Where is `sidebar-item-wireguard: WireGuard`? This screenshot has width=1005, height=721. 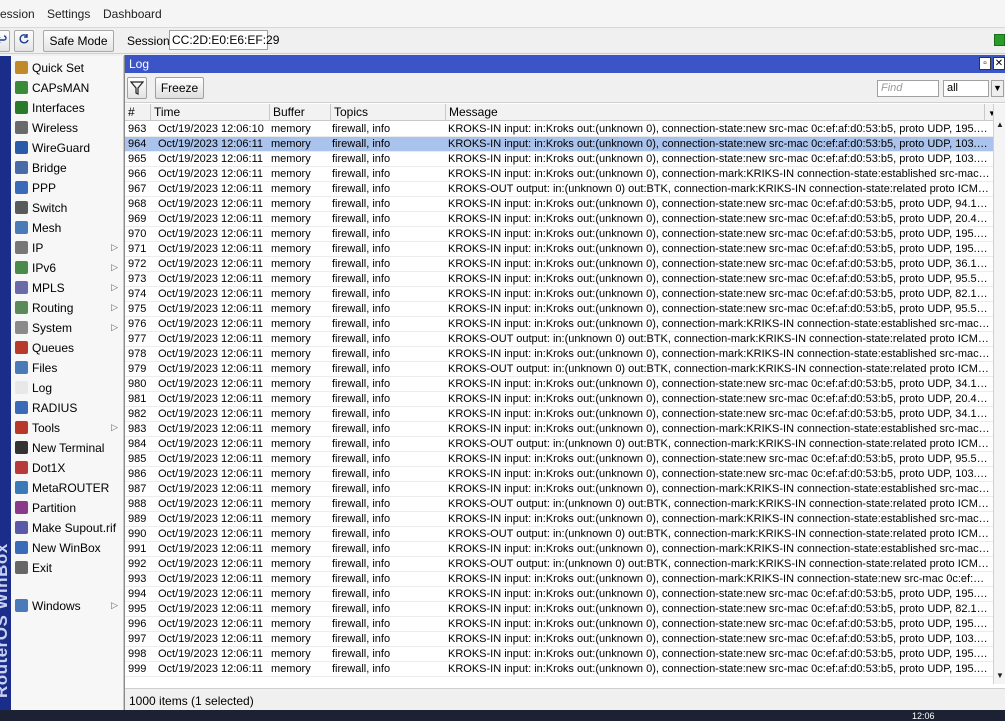 sidebar-item-wireguard: WireGuard is located at coordinates (67, 148).